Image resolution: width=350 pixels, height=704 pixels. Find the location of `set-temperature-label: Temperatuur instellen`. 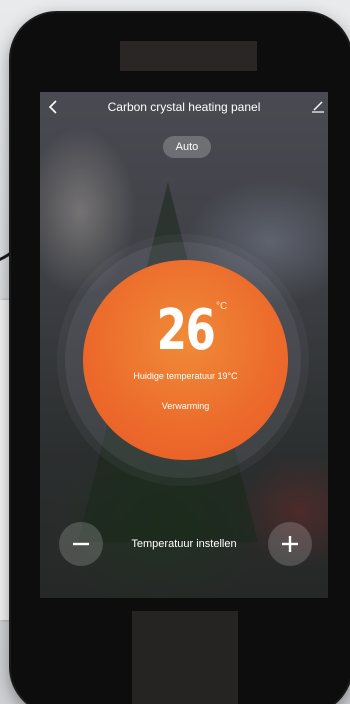

set-temperature-label: Temperatuur instellen is located at coordinates (184, 544).